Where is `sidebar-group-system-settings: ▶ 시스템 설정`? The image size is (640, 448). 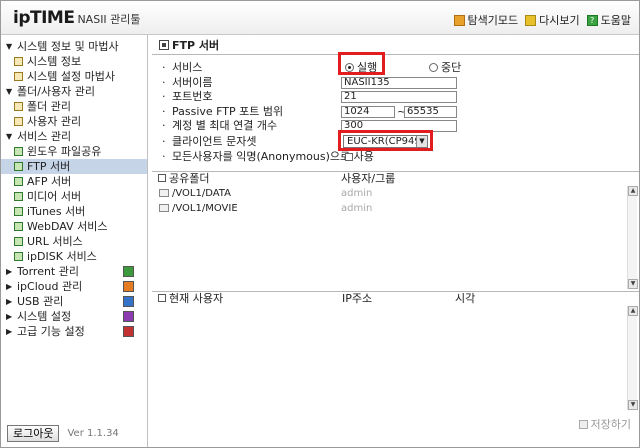 sidebar-group-system-settings: ▶ 시스템 설정 is located at coordinates (74, 316).